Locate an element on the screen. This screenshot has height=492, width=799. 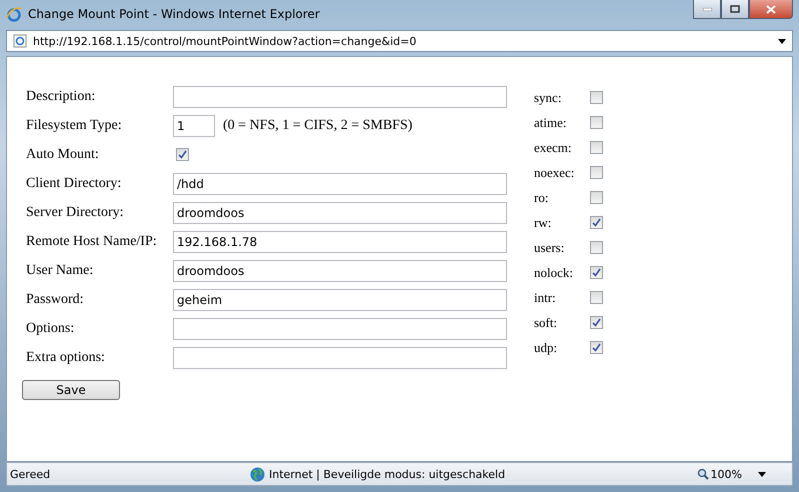
hint-text: (0 = NFS, 1 = CIFS, 2 = SMBFS) is located at coordinates (317, 126).